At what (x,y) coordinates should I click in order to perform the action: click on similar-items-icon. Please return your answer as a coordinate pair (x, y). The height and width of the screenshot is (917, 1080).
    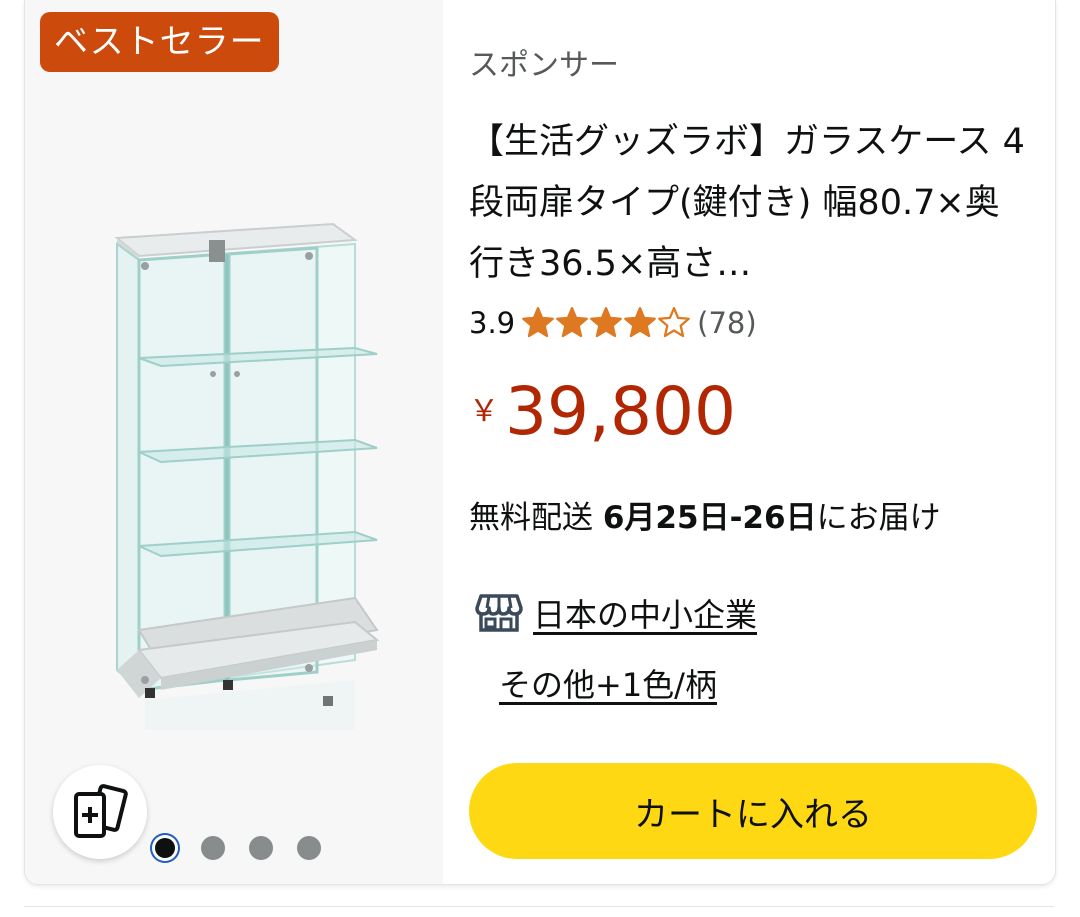
    Looking at the image, I should click on (101, 811).